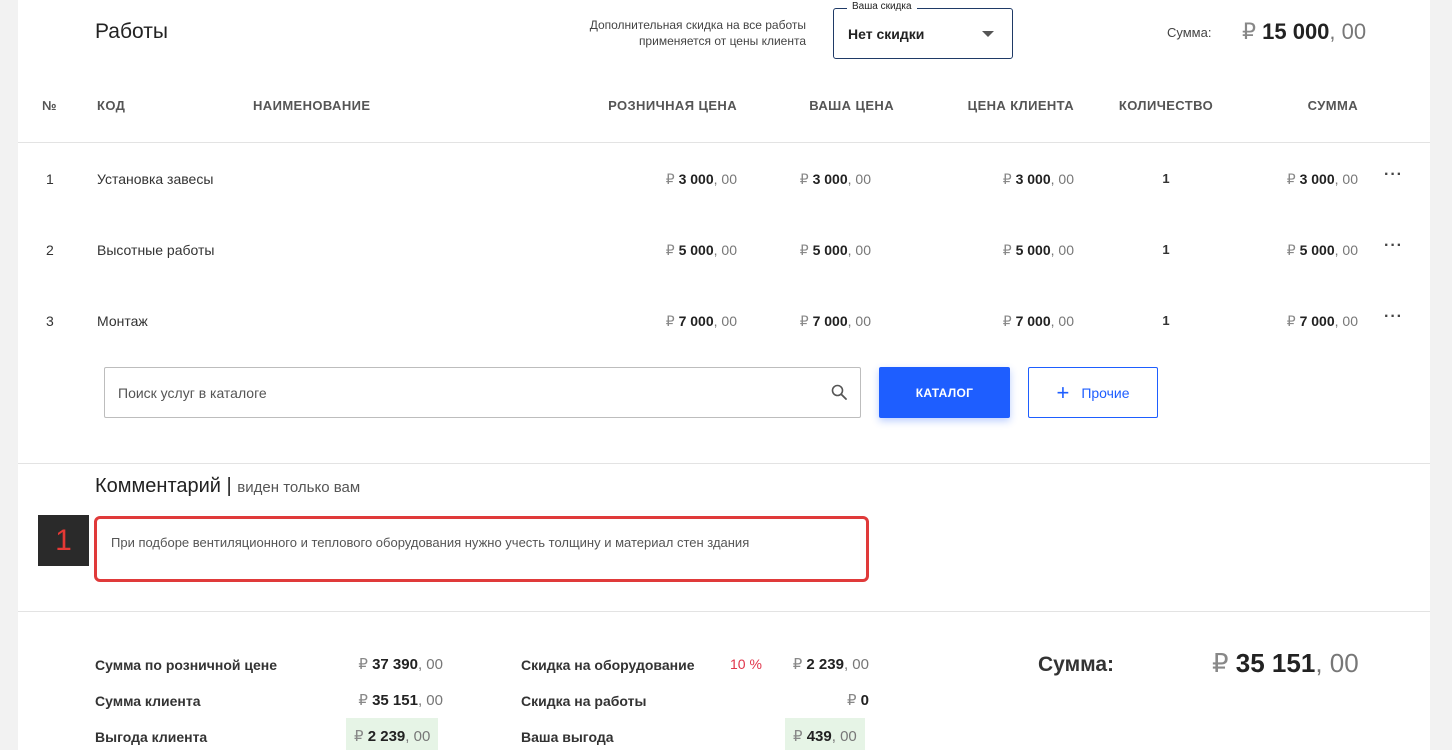 This screenshot has height=750, width=1452. I want to click on col-sum: СУММА, so click(1332, 105).